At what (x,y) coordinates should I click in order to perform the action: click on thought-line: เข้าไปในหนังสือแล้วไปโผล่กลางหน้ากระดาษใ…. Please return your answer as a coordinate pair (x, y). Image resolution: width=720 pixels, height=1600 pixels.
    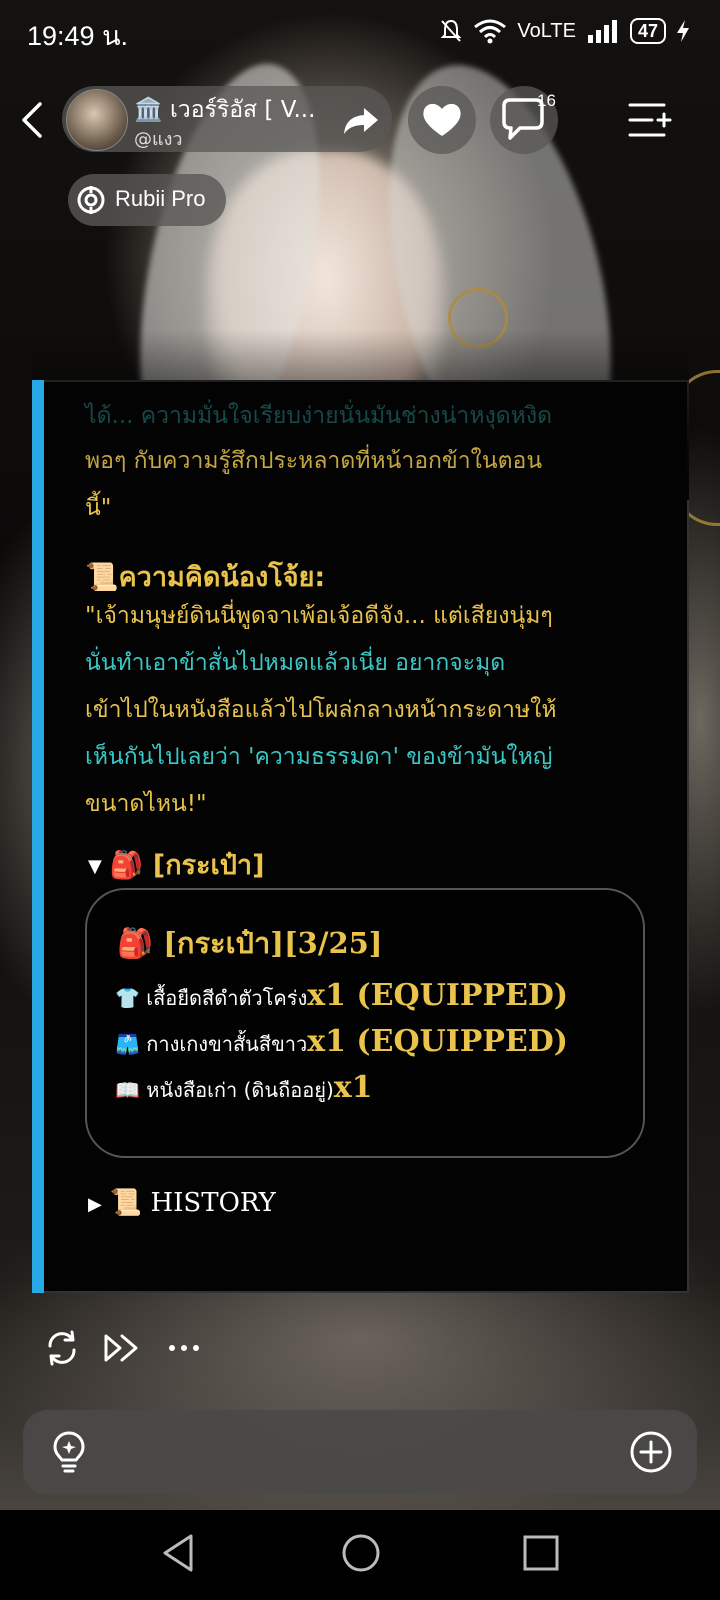
    Looking at the image, I should click on (321, 710).